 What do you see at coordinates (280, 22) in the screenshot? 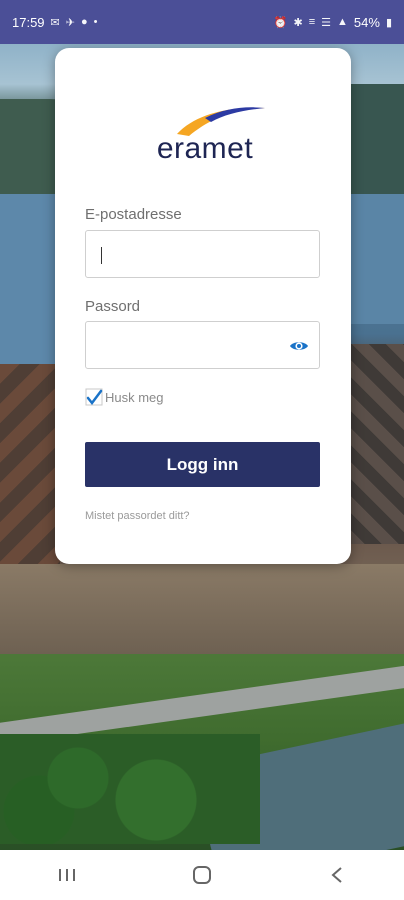
I see `alarm-icon: ⏰` at bounding box center [280, 22].